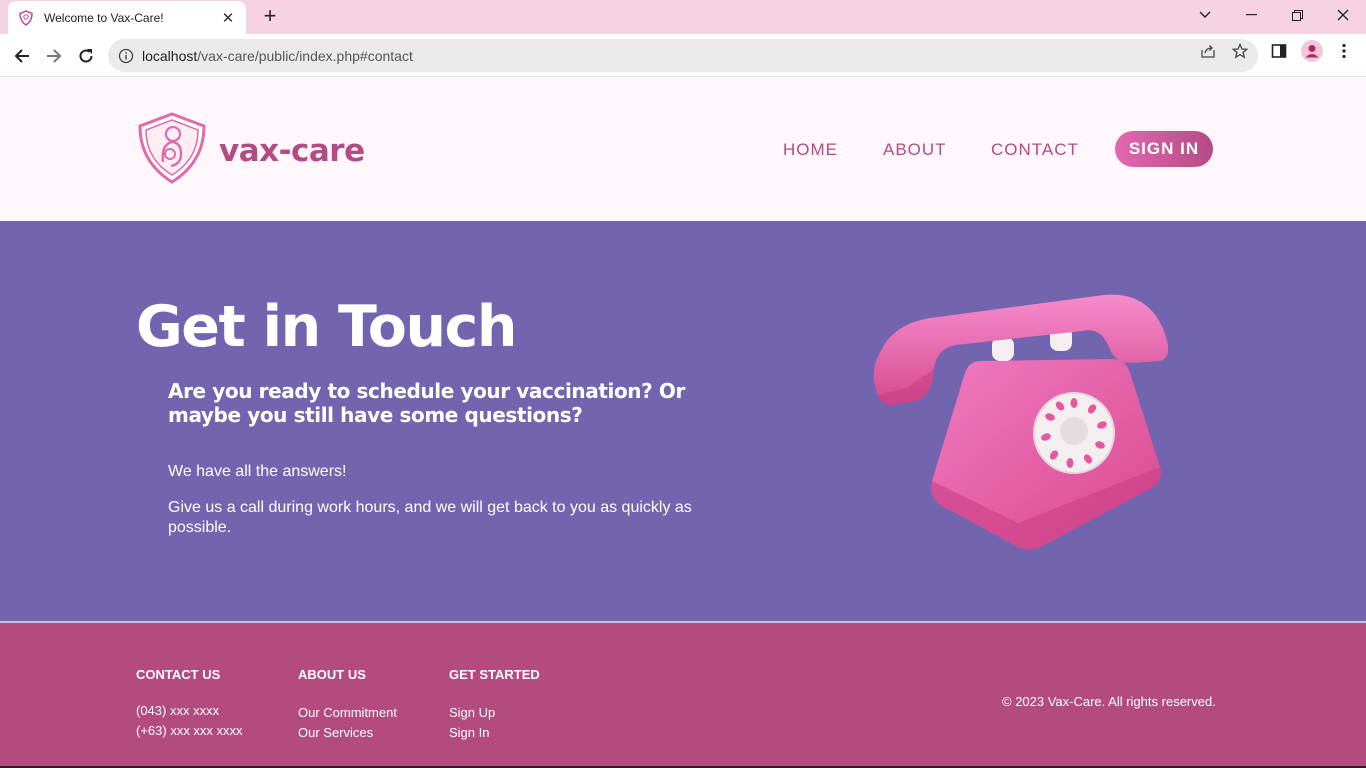 The height and width of the screenshot is (768, 1366). What do you see at coordinates (1205, 15) in the screenshot?
I see `tab-search-icon` at bounding box center [1205, 15].